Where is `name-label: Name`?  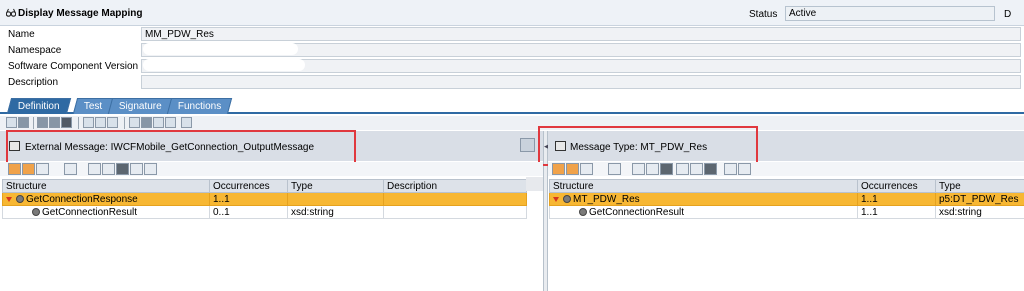 name-label: Name is located at coordinates (21, 34).